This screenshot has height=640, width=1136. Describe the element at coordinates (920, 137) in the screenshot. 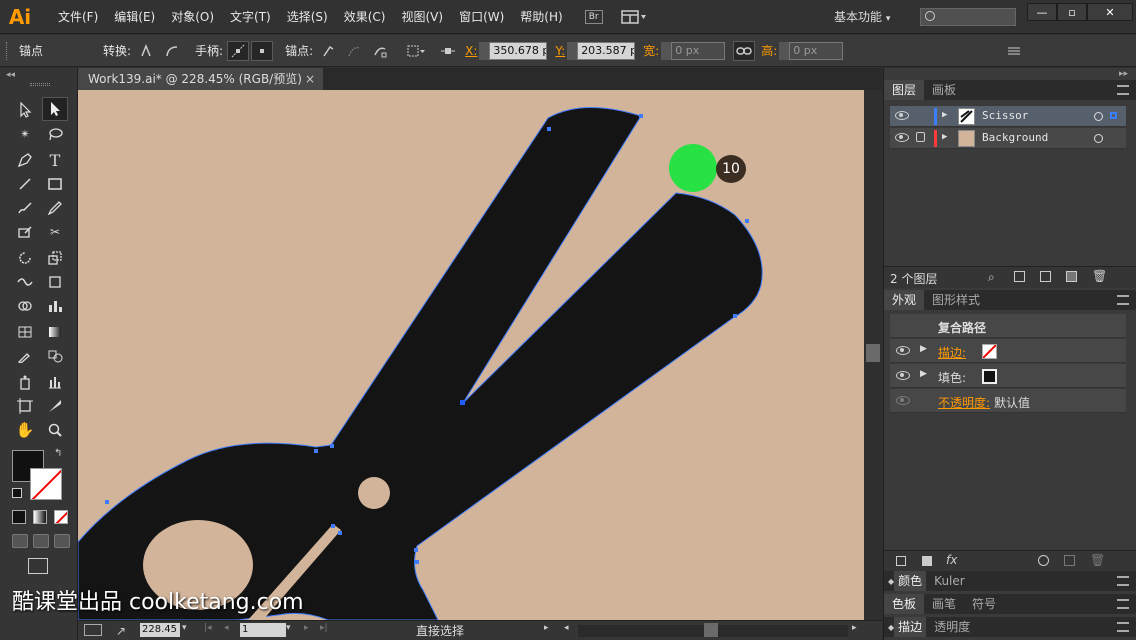

I see `lock-icon` at that location.